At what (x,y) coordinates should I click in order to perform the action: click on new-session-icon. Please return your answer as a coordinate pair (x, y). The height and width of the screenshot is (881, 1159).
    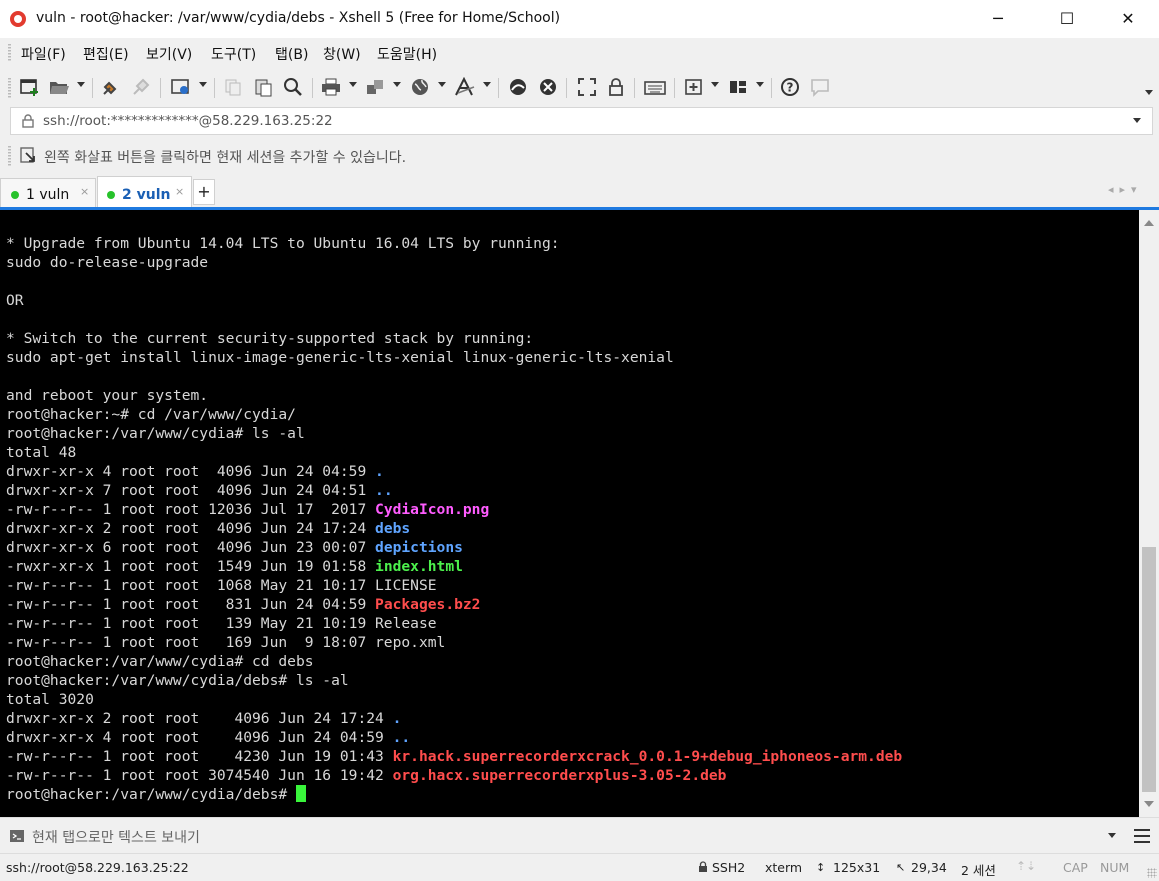
    Looking at the image, I should click on (29, 87).